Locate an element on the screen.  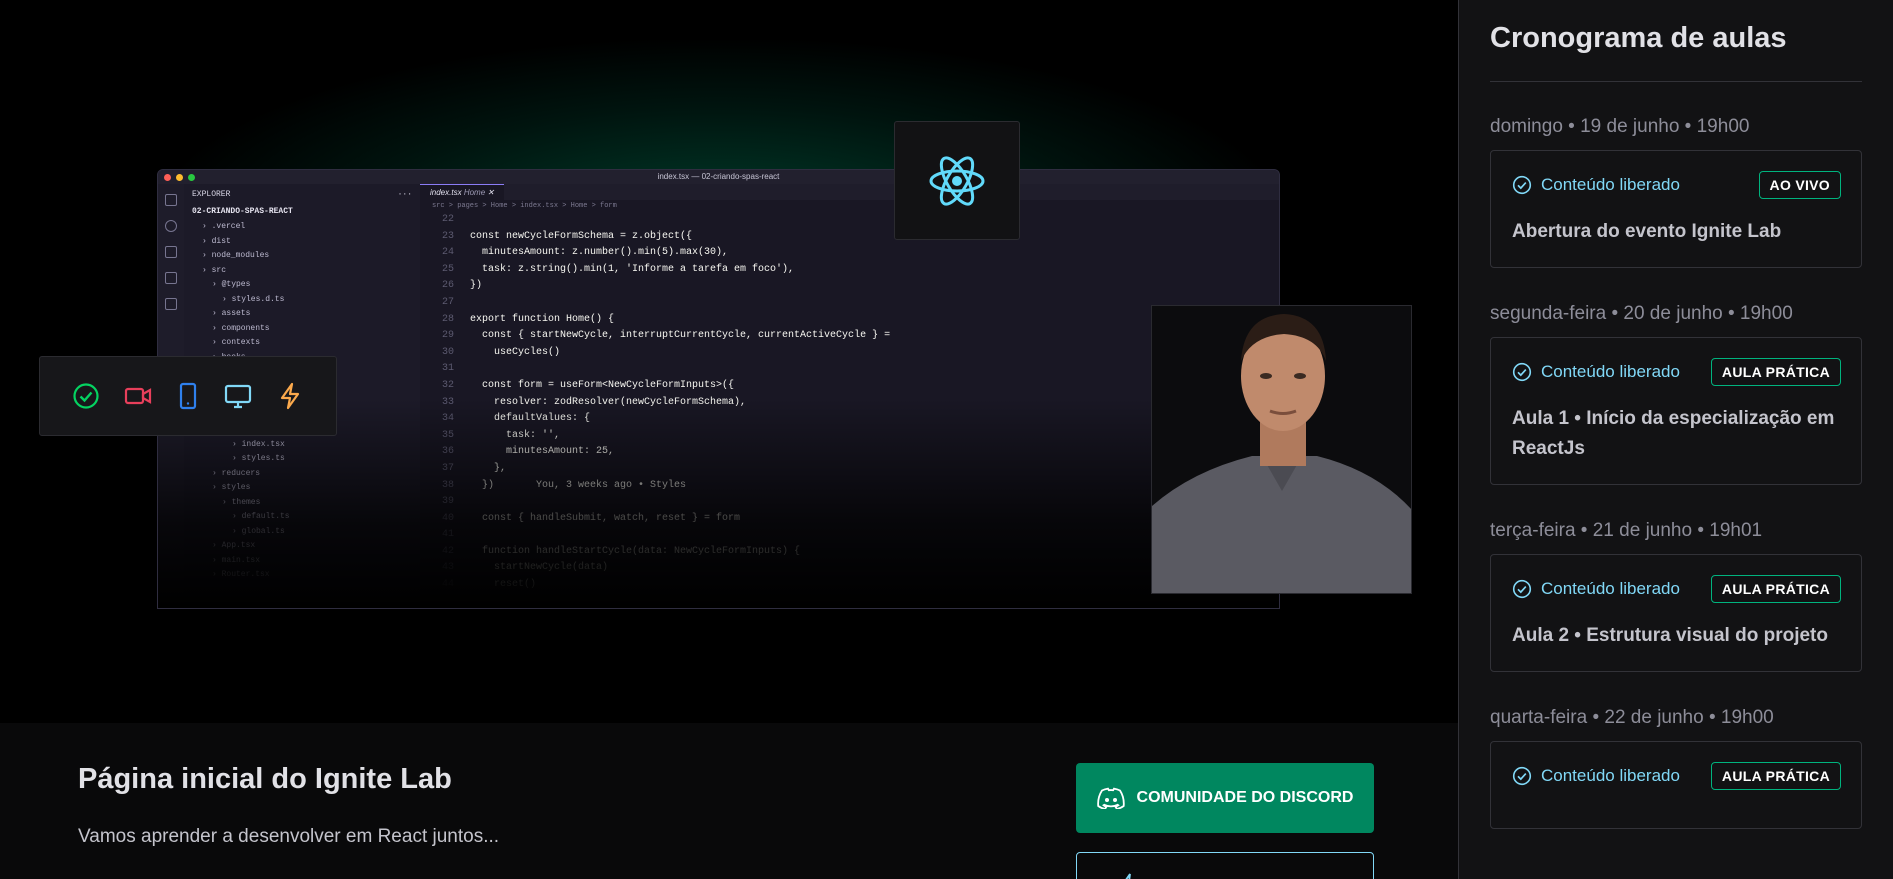
discord-button-label: COMUNIDADE DO DISCORD is located at coordinates (1245, 797).